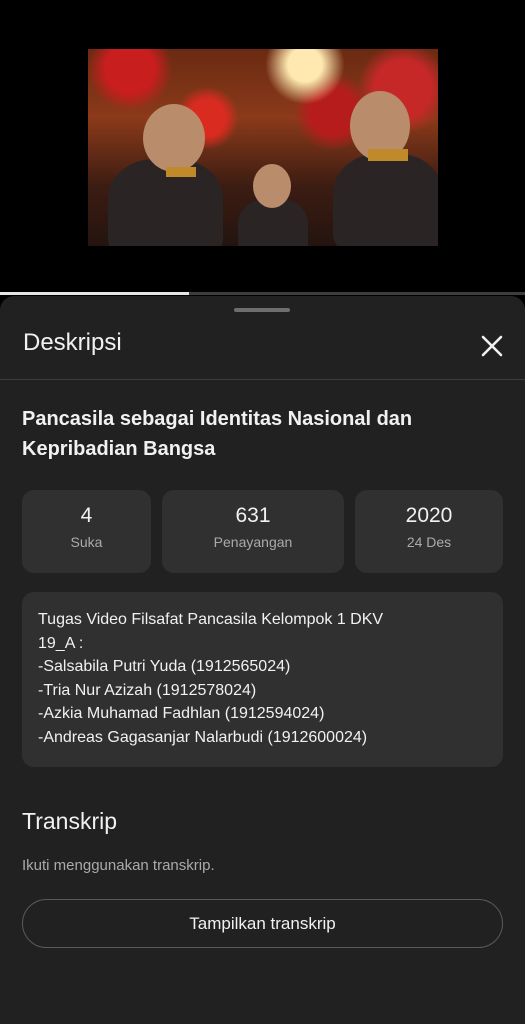  Describe the element at coordinates (253, 542) in the screenshot. I see `views-label: Penayangan` at that location.